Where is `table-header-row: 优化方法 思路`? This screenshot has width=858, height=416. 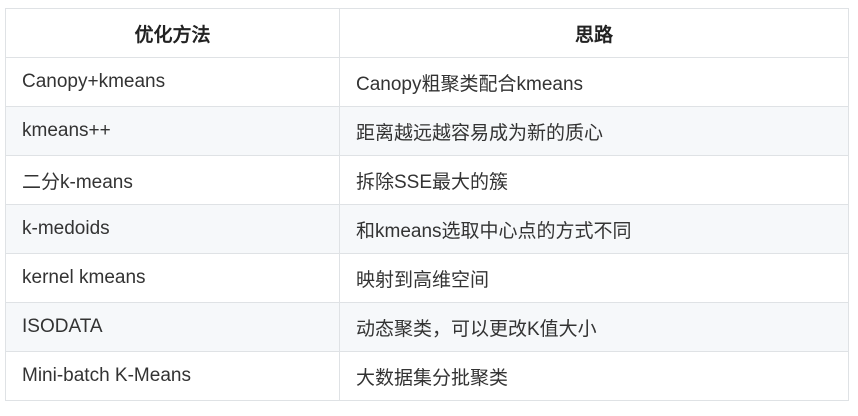
table-header-row: 优化方法 思路 is located at coordinates (427, 33).